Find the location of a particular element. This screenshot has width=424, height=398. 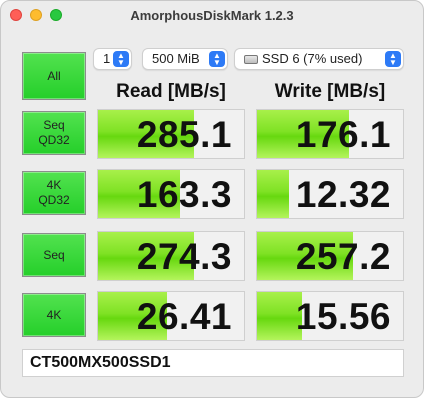

drive-select: SSD 6 (7% used) ▲ ▼ is located at coordinates (319, 59).